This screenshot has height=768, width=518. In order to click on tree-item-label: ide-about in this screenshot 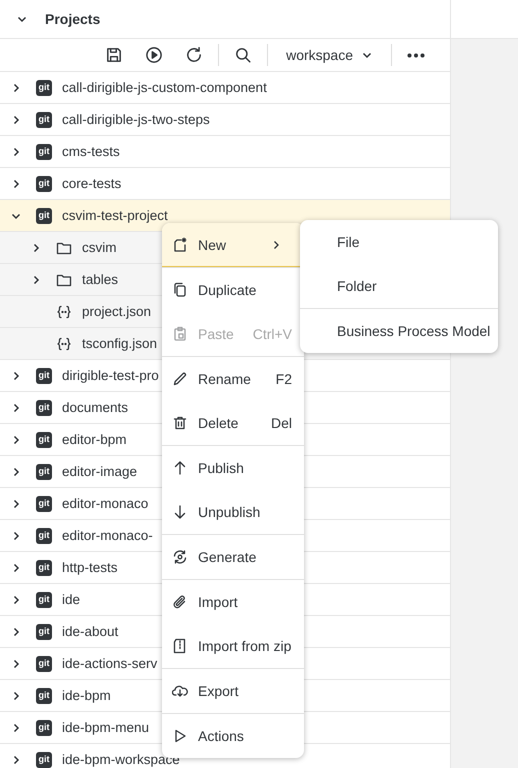, I will do `click(90, 631)`.